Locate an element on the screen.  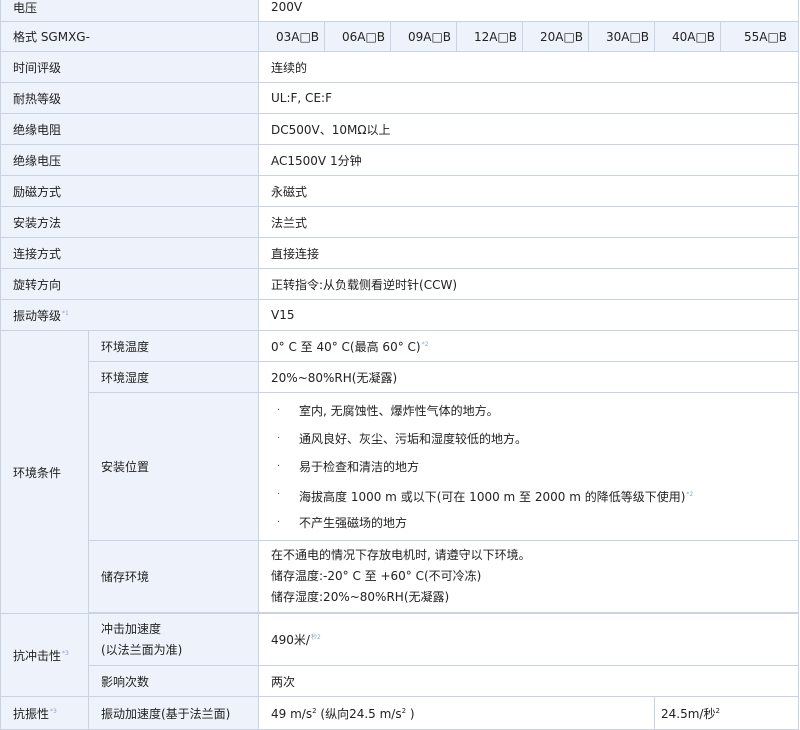
model-label: 格式 SGMXG- is located at coordinates (130, 36).